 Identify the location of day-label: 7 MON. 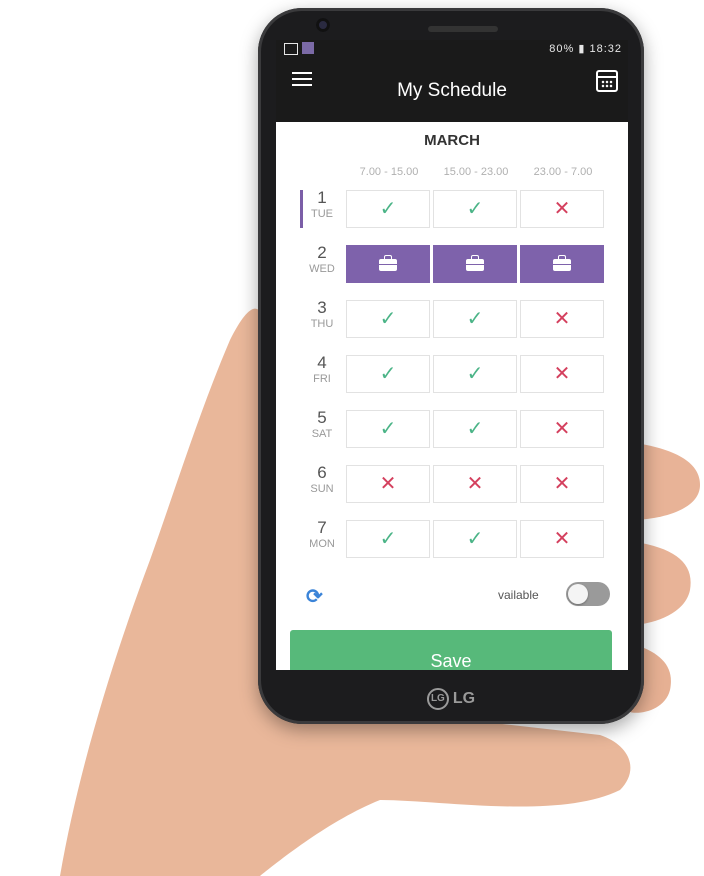
(322, 534).